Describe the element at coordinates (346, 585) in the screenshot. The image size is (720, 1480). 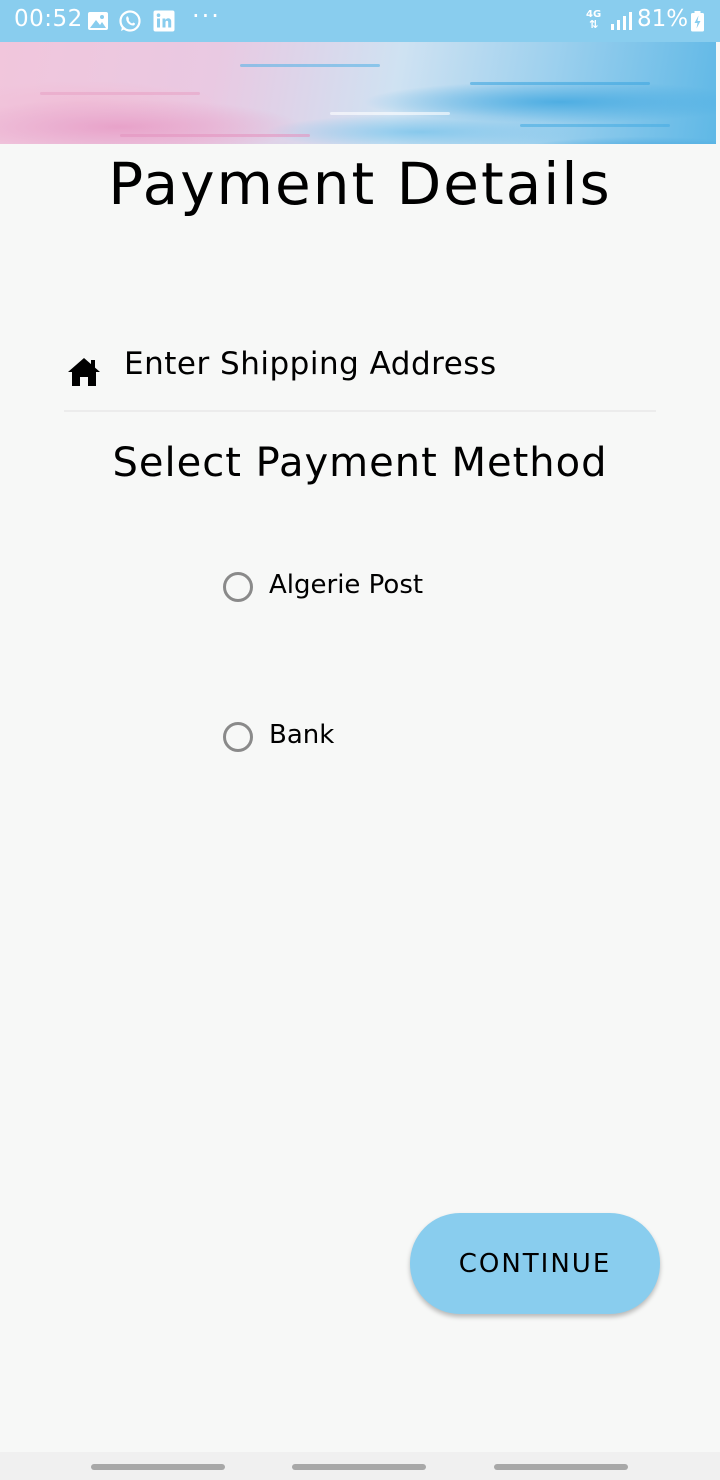
I see `radio-label: Algerie Post` at that location.